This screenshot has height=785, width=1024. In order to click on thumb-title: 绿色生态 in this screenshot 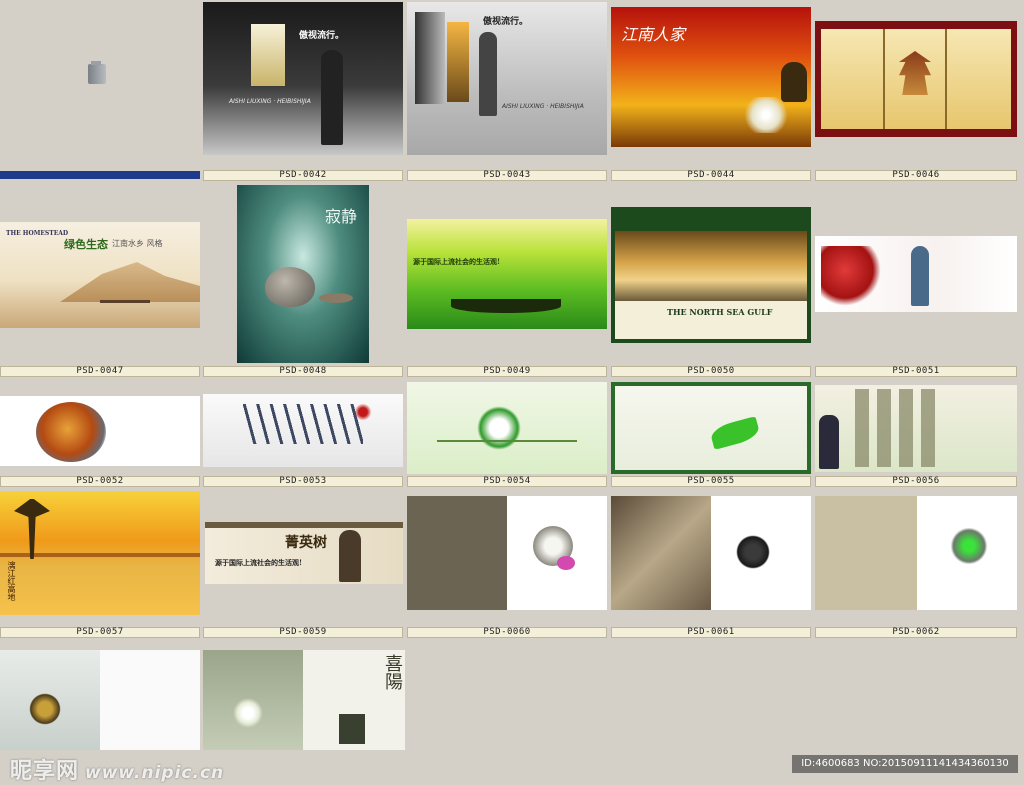, I will do `click(86, 244)`.